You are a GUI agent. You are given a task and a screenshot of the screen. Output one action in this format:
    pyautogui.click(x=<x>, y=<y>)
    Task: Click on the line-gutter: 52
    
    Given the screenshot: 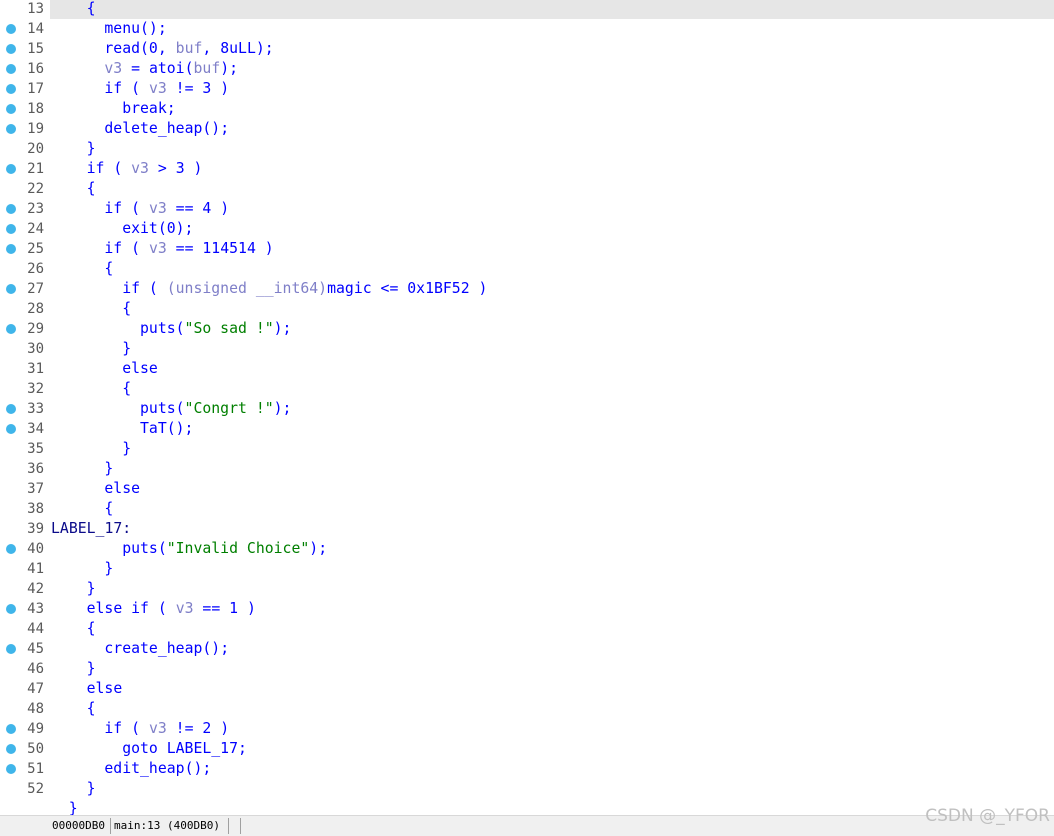 What is the action you would take?
    pyautogui.click(x=24, y=789)
    